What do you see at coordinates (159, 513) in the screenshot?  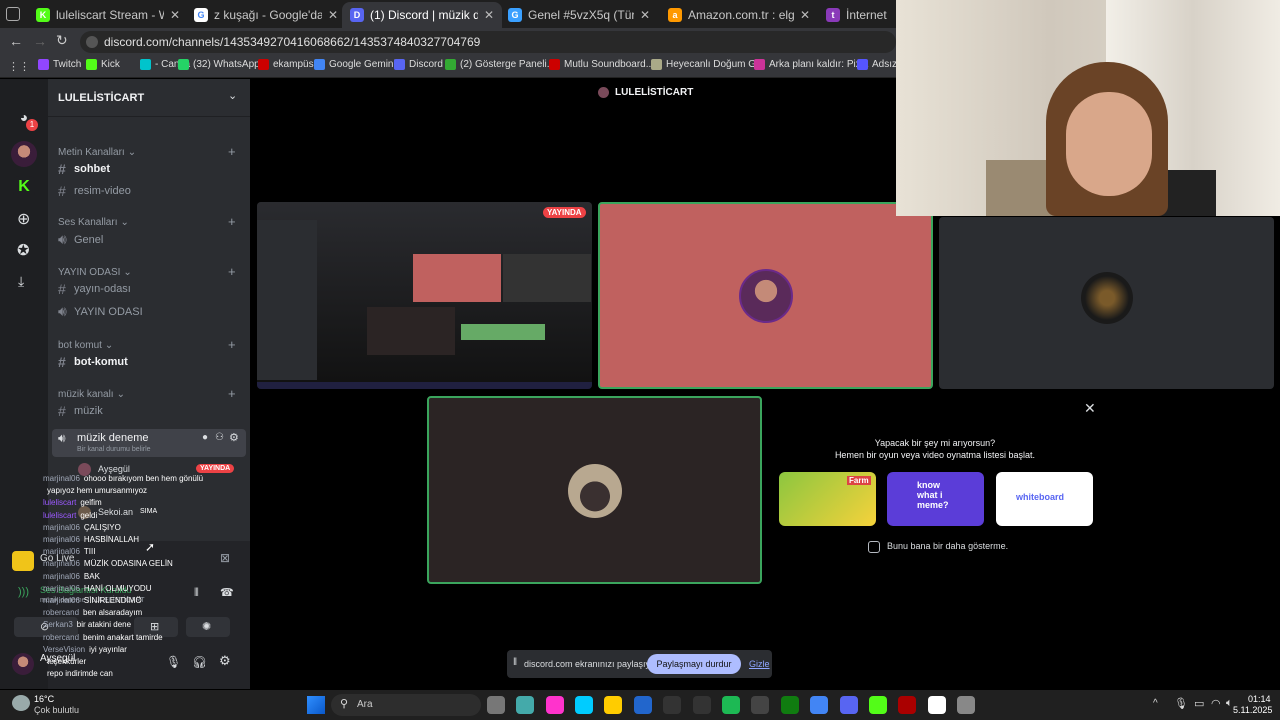 I see `voice-user-sekoian: Sekoi.an SIMA` at bounding box center [159, 513].